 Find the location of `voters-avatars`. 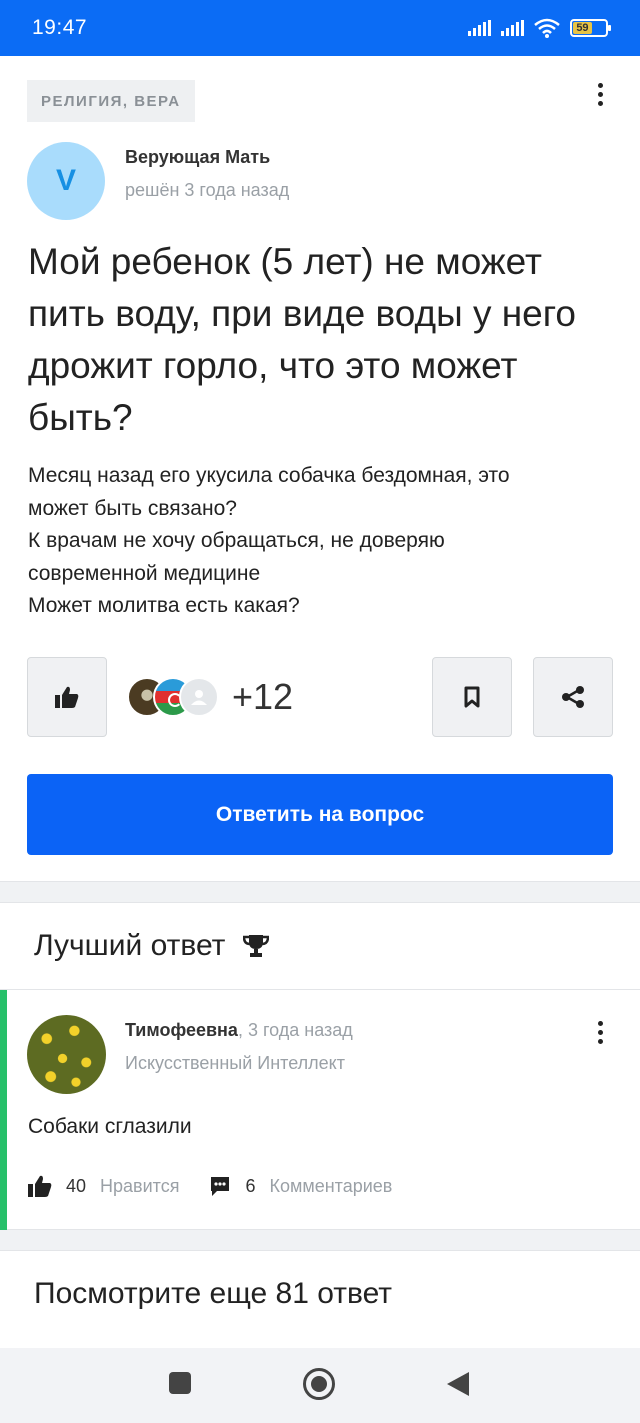

voters-avatars is located at coordinates (173, 698).